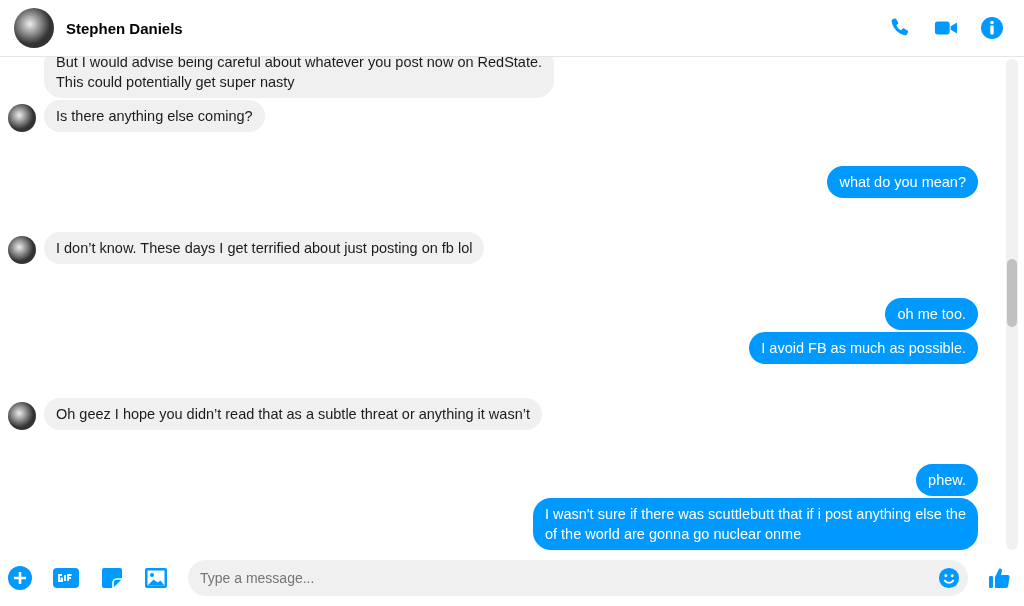 This screenshot has height=606, width=1024. I want to click on gif-icon, so click(66, 578).